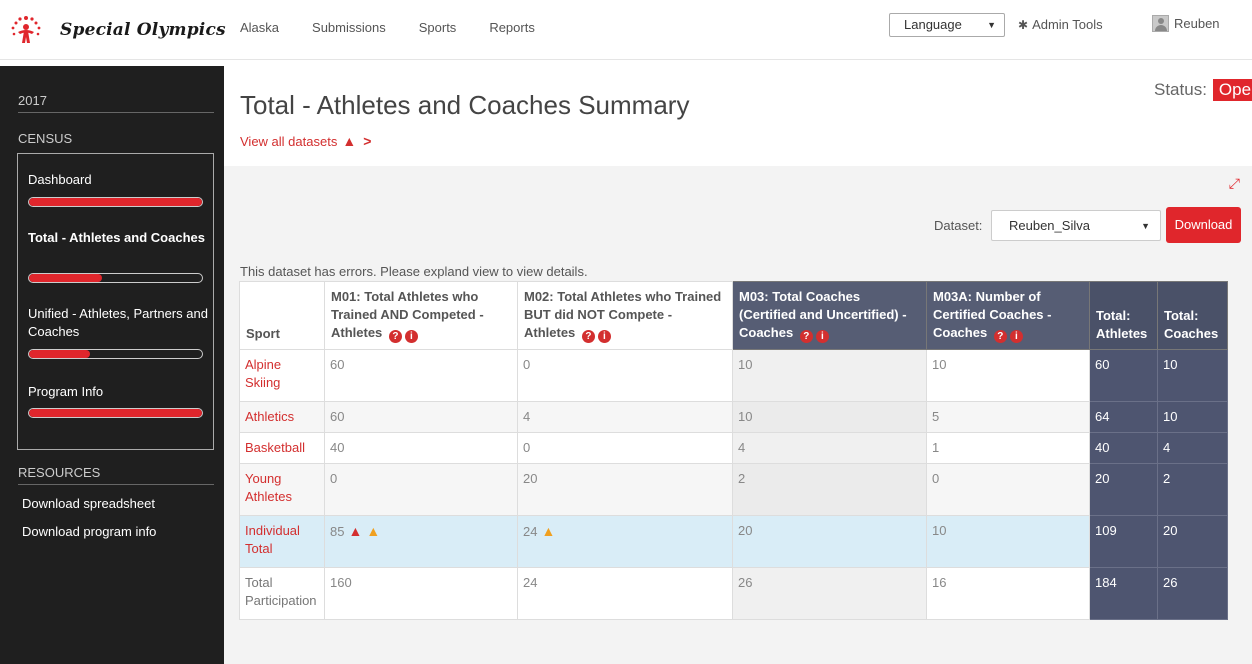 This screenshot has width=1252, height=664. I want to click on header-total-athletes: Total: Athletes, so click(1123, 315).